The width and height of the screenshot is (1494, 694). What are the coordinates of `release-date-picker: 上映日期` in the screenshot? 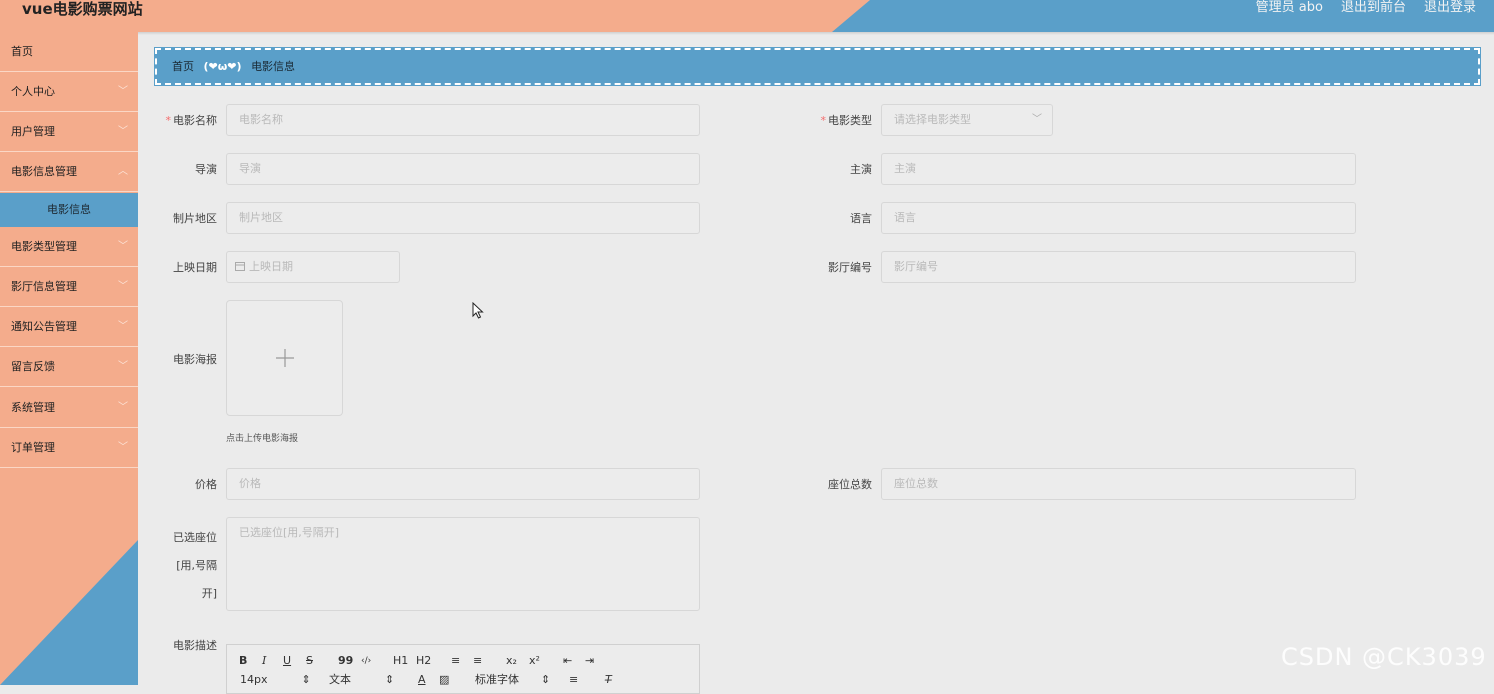 It's located at (313, 267).